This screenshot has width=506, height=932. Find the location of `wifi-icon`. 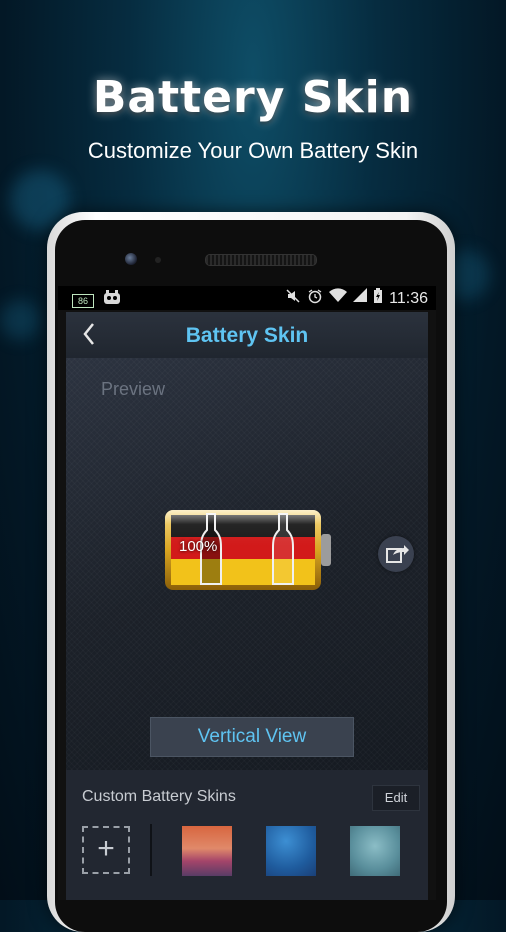

wifi-icon is located at coordinates (338, 298).